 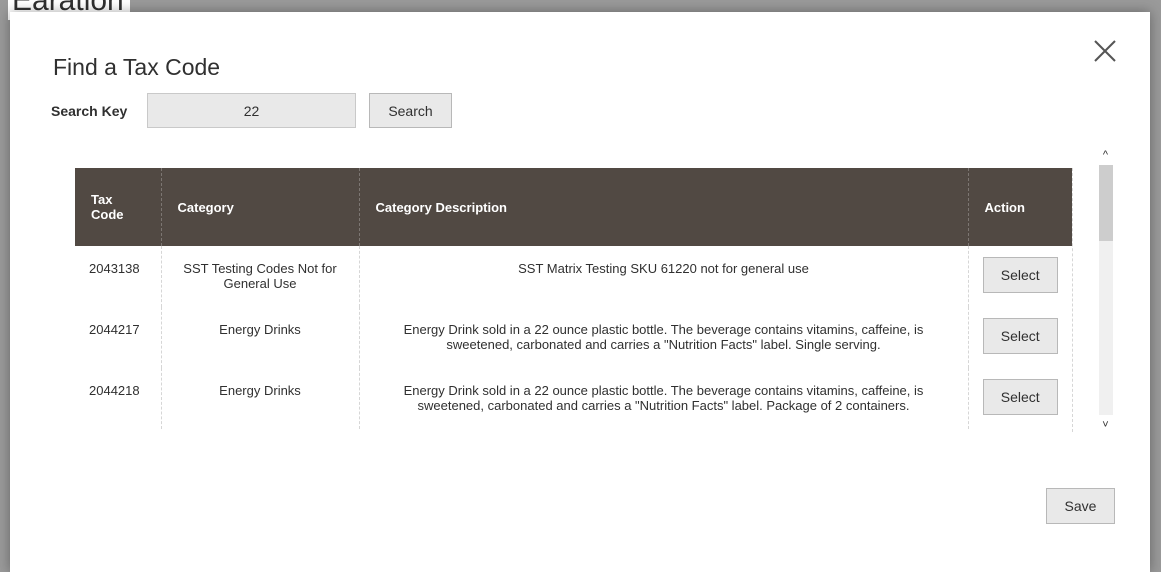 I want to click on search-key-input, so click(x=251, y=110).